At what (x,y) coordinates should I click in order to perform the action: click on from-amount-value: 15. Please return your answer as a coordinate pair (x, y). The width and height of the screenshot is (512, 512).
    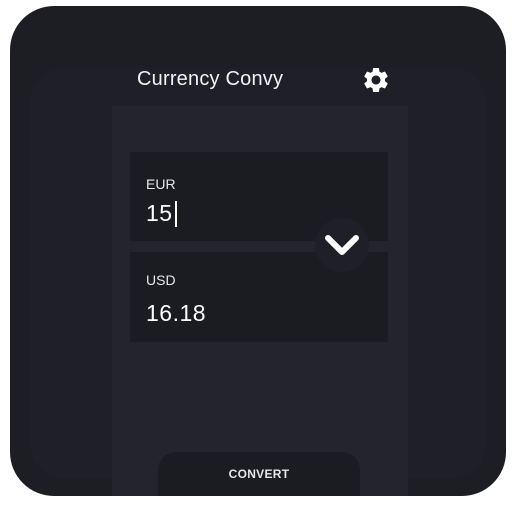
    Looking at the image, I should click on (159, 213).